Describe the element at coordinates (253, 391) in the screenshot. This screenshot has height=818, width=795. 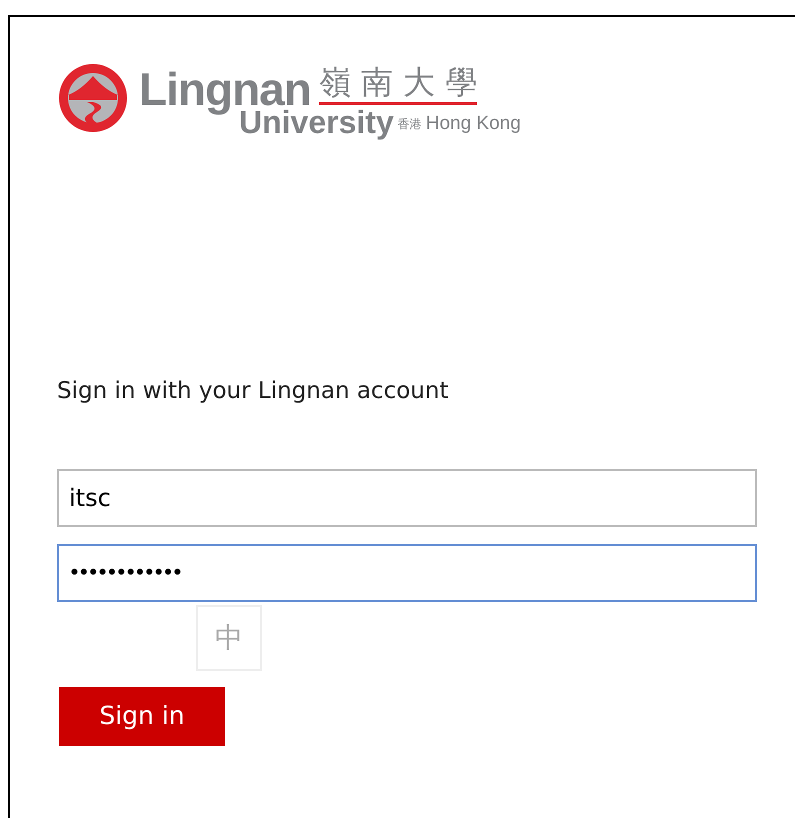
I see `sign-in-heading: Sign in with your Lingnan account` at that location.